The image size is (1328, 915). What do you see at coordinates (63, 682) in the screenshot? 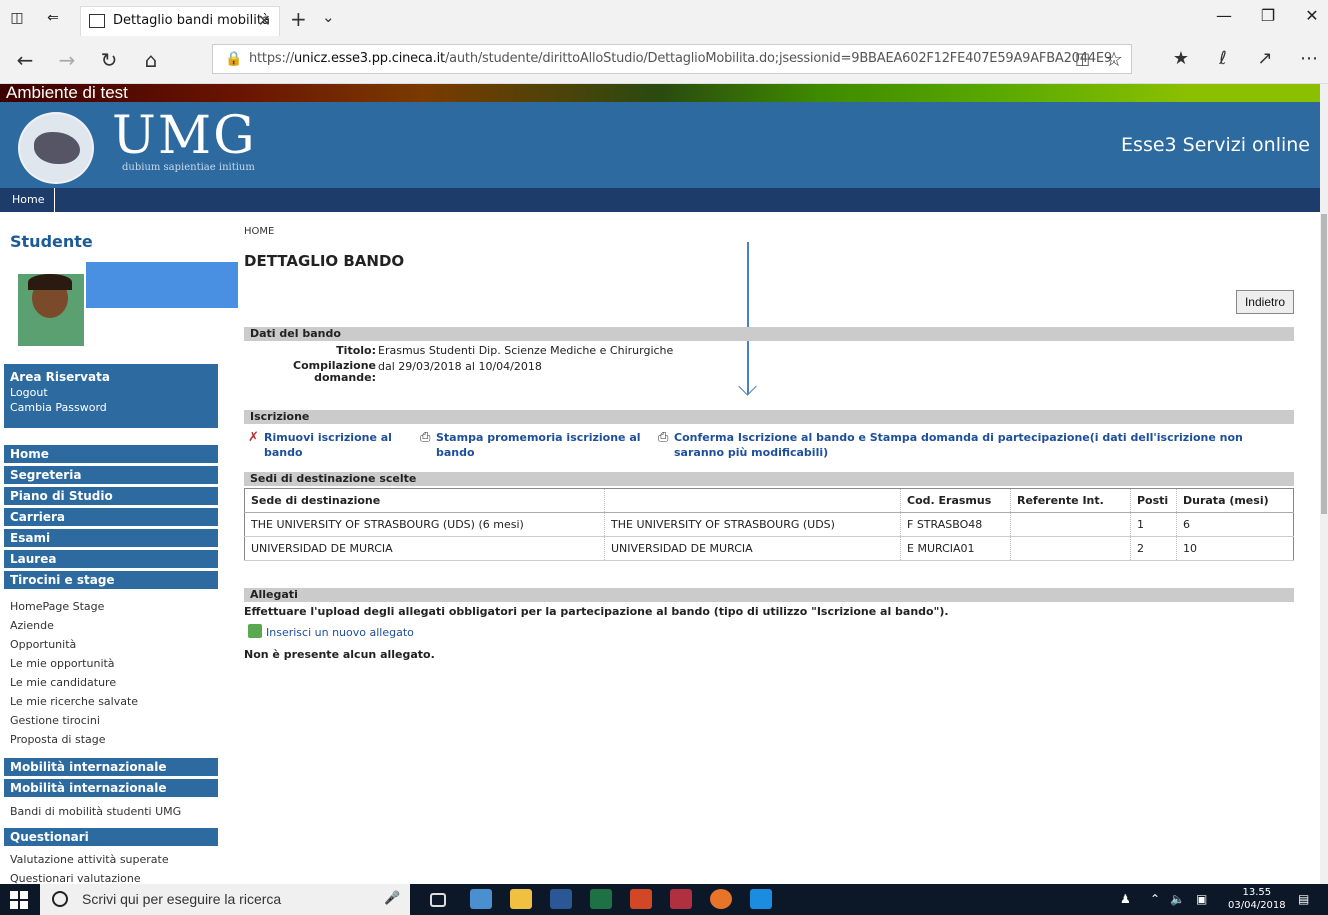
I see `sidebar-sub-mie-candidature: Le mie candidature` at bounding box center [63, 682].